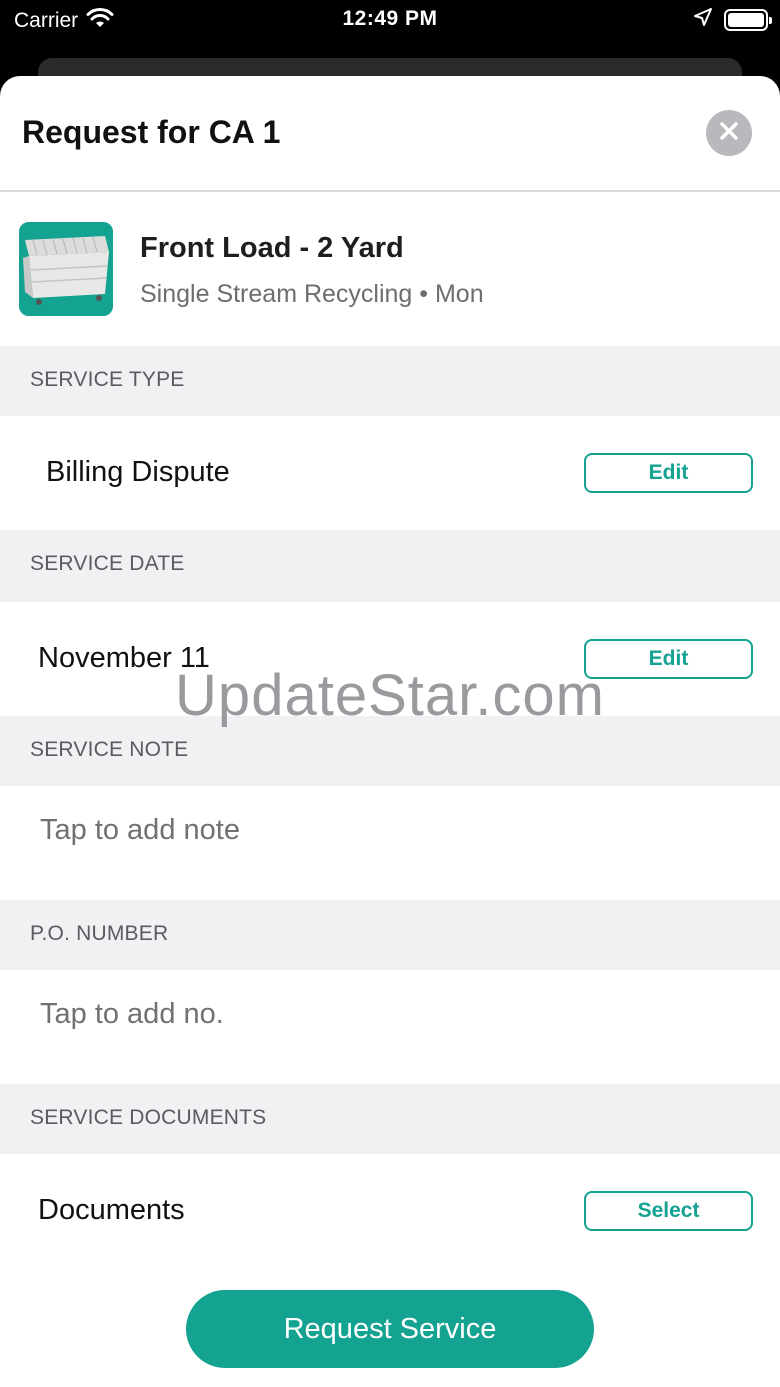  Describe the element at coordinates (99, 933) in the screenshot. I see `section-header-label: P.O. NUMBER` at that location.